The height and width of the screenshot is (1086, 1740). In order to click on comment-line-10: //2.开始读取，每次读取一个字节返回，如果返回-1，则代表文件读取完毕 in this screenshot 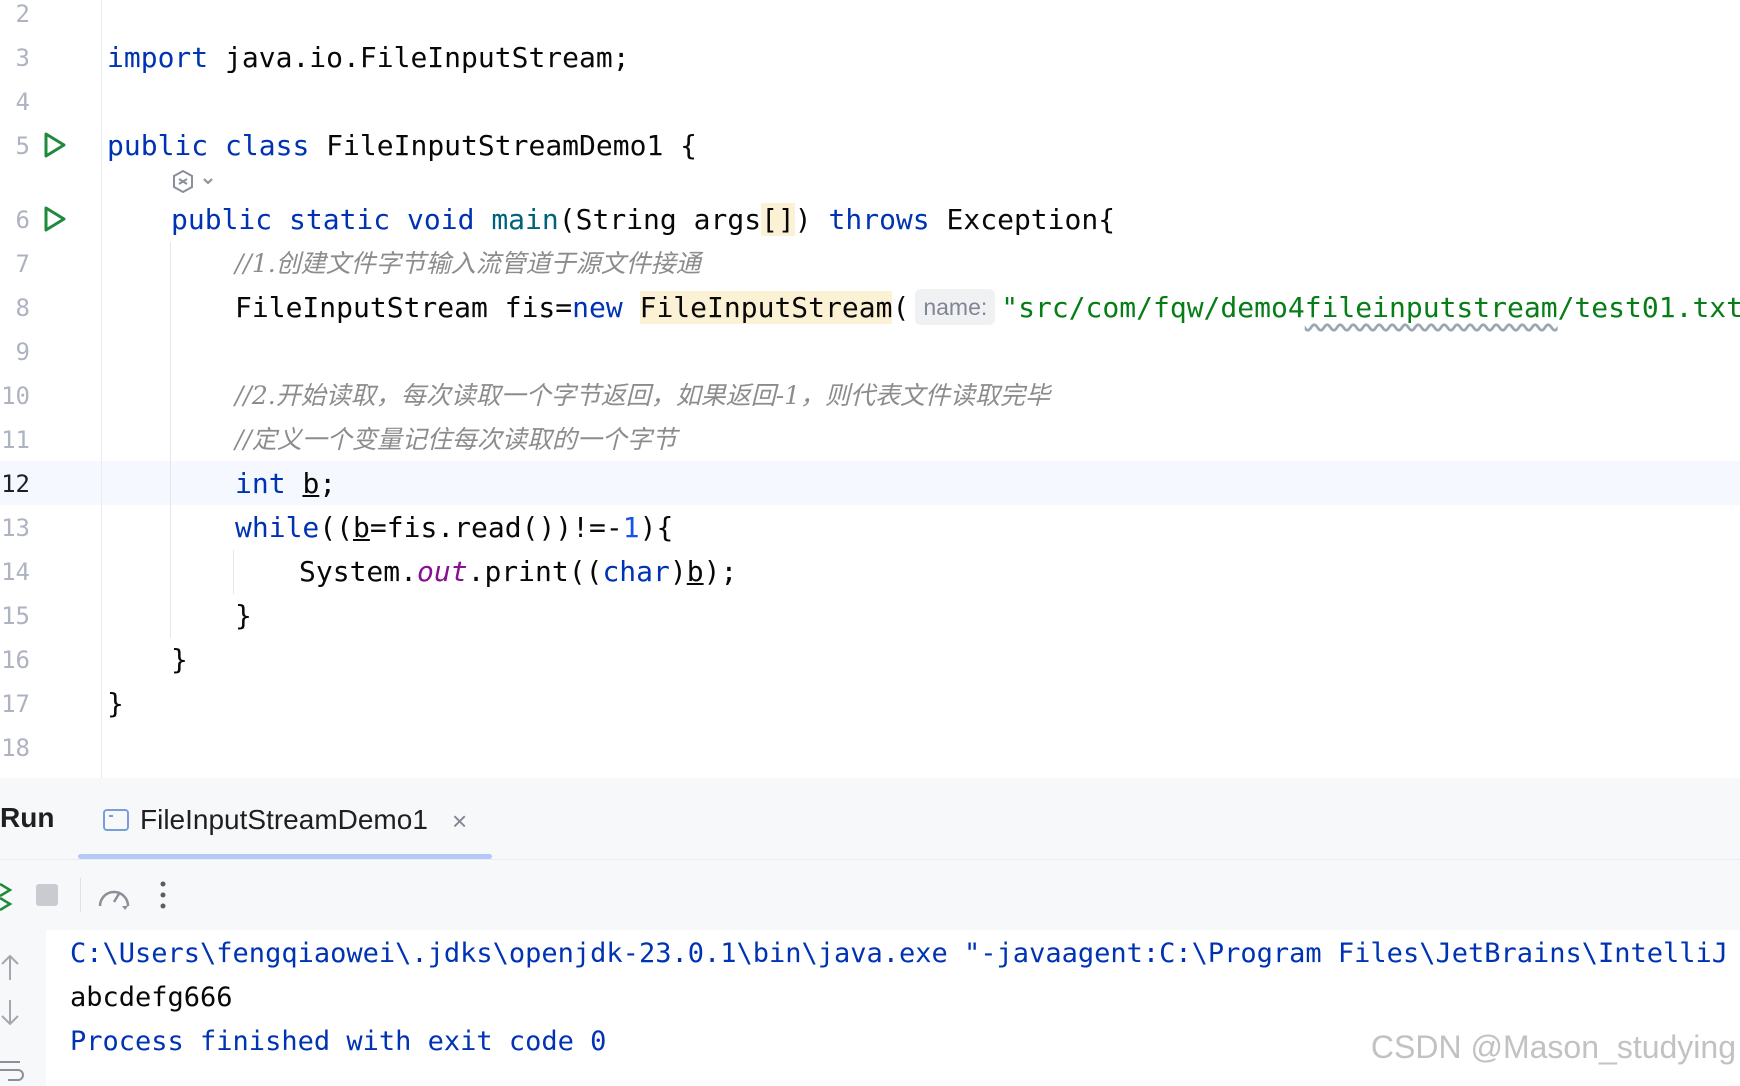, I will do `click(643, 395)`.